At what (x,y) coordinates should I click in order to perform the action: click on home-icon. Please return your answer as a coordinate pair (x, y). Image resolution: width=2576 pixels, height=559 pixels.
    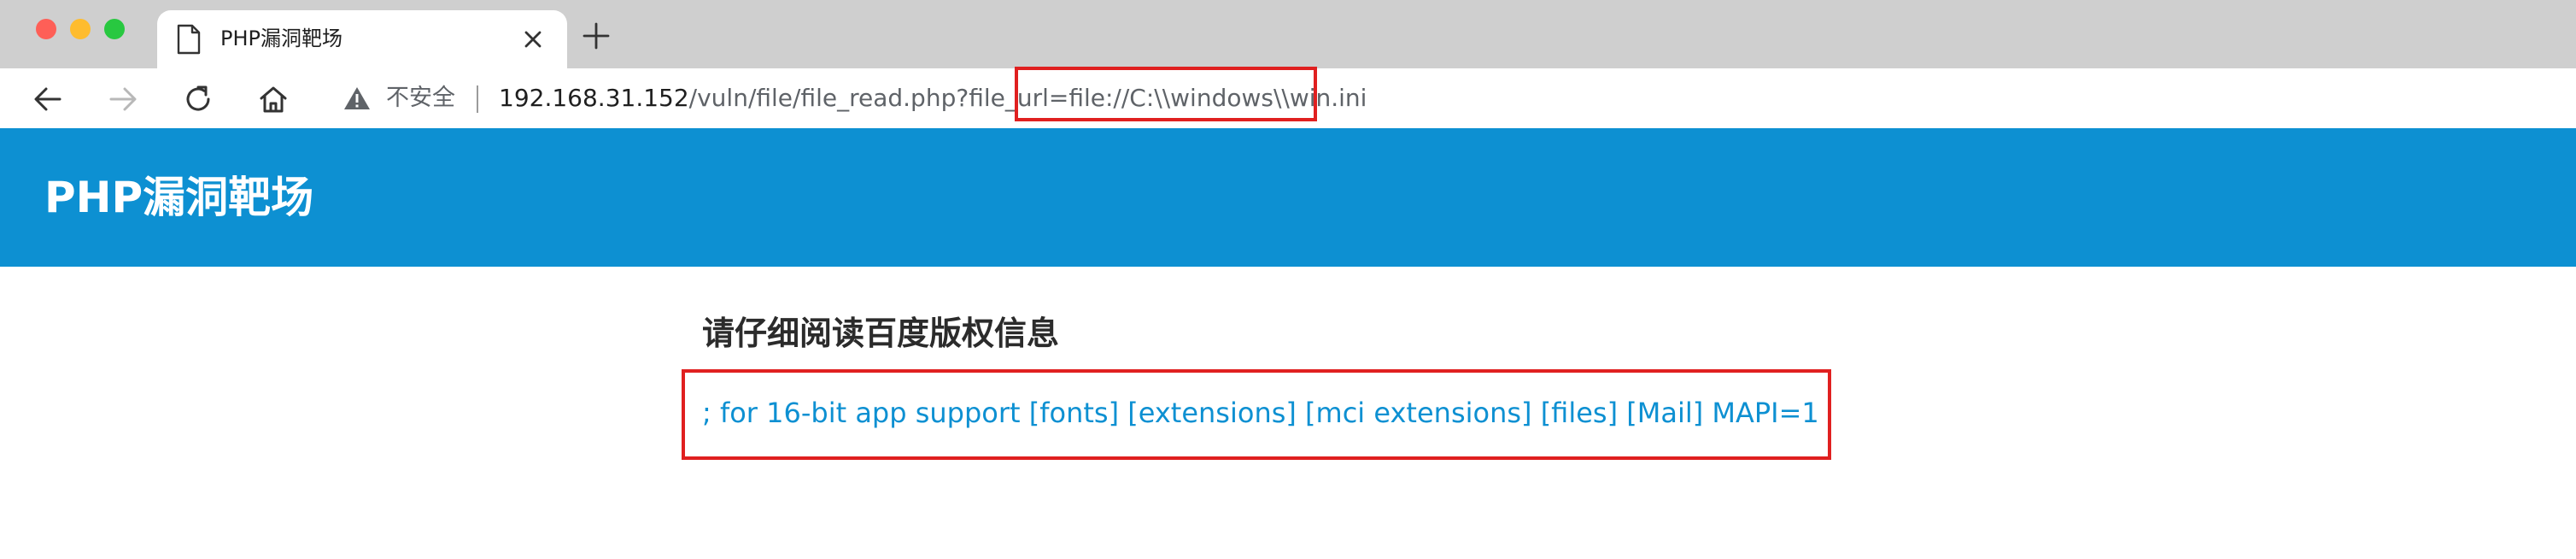
    Looking at the image, I should click on (273, 99).